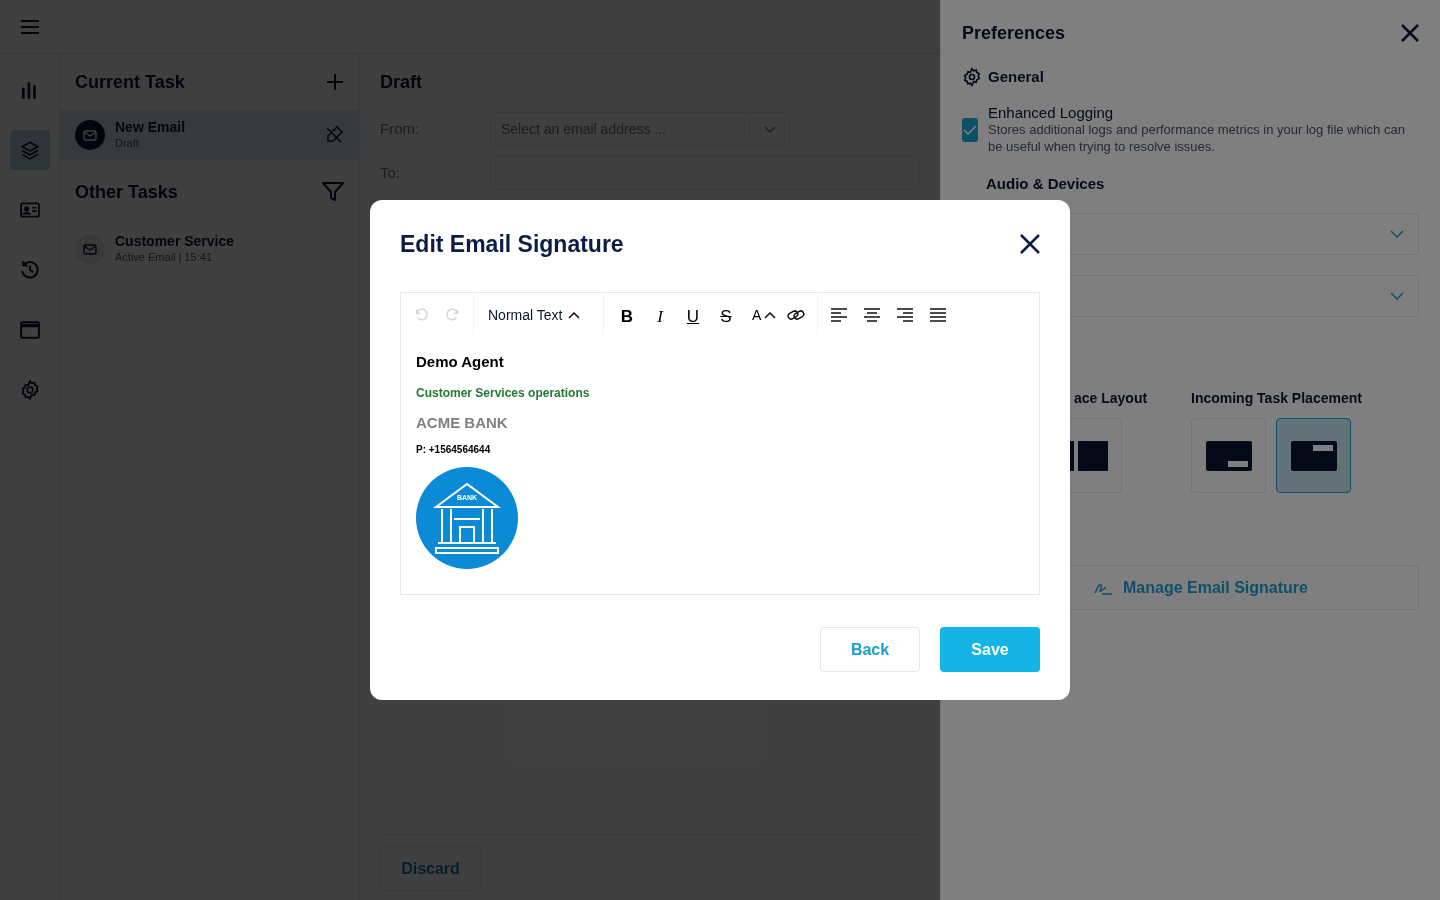 The width and height of the screenshot is (1440, 900). What do you see at coordinates (335, 82) in the screenshot?
I see `plus-icon` at bounding box center [335, 82].